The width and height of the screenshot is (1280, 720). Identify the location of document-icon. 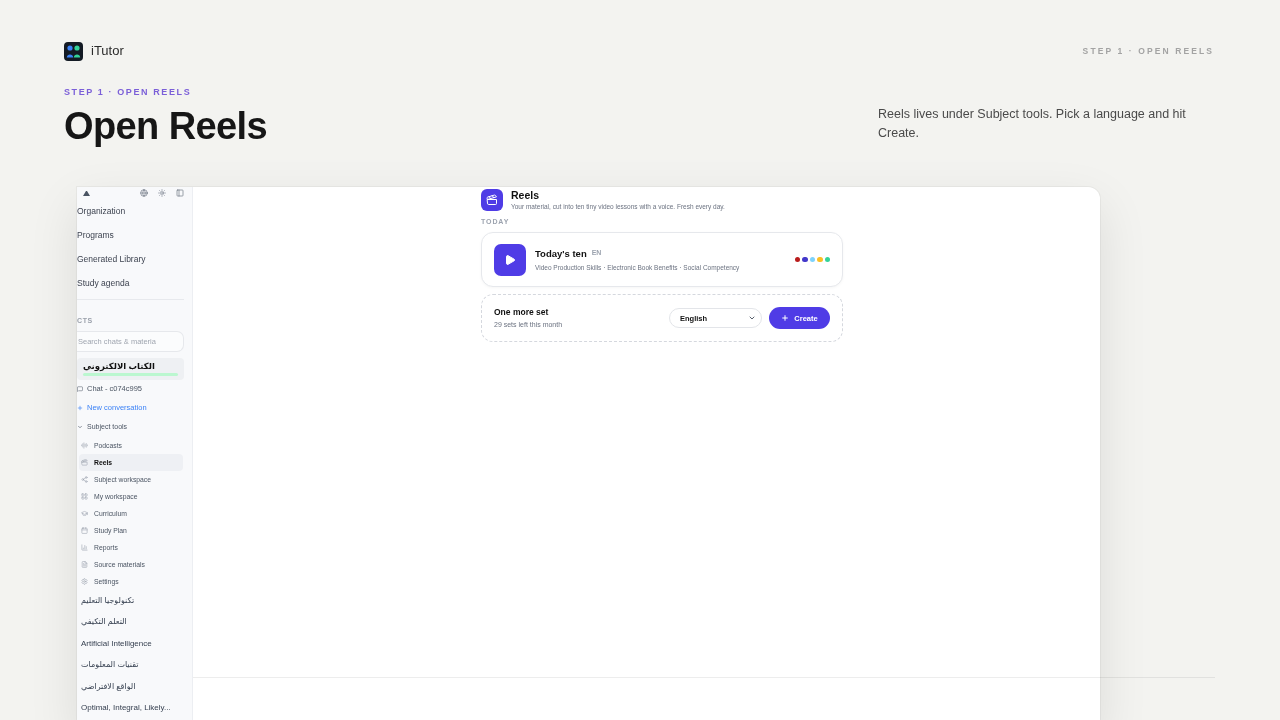
(84, 564).